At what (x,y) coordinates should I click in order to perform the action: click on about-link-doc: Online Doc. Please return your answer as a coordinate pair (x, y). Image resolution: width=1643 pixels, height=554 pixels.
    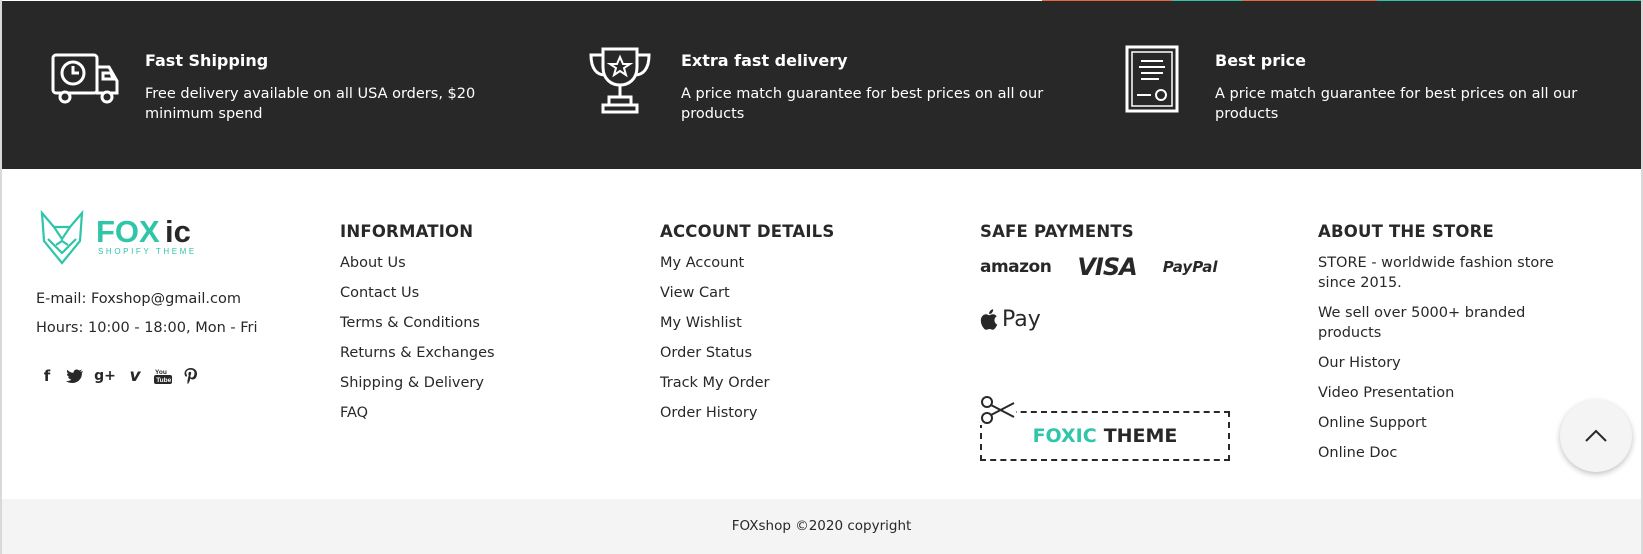
    Looking at the image, I should click on (1453, 453).